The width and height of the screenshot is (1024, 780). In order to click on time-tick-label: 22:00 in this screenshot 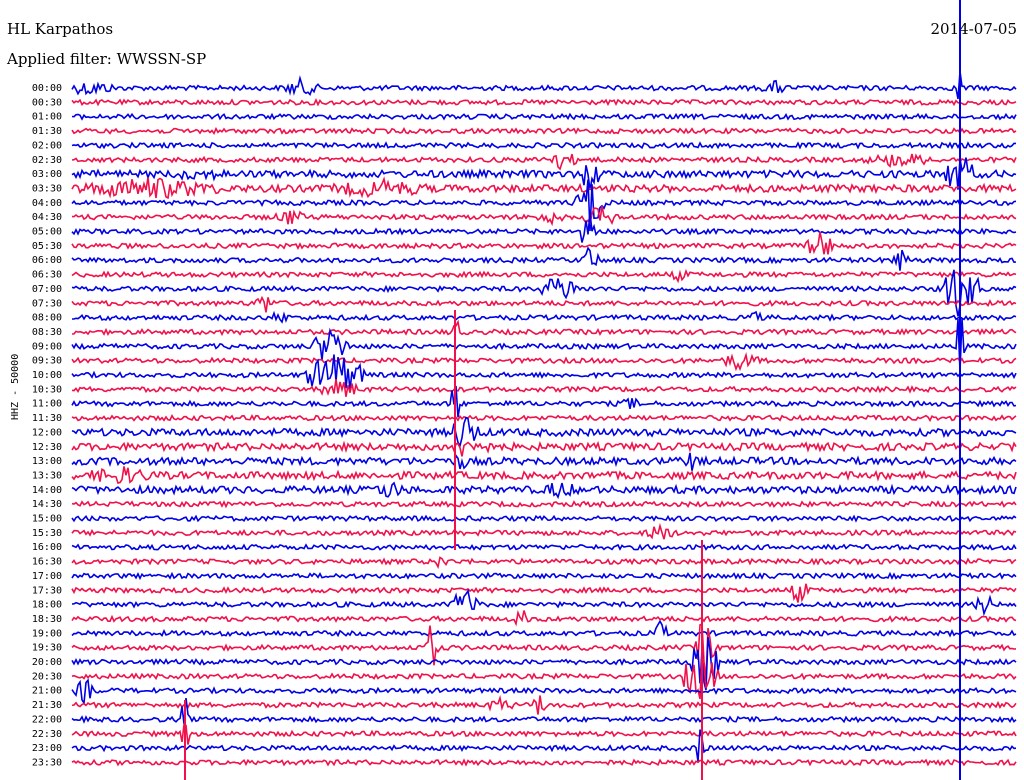, I will do `click(47, 719)`.